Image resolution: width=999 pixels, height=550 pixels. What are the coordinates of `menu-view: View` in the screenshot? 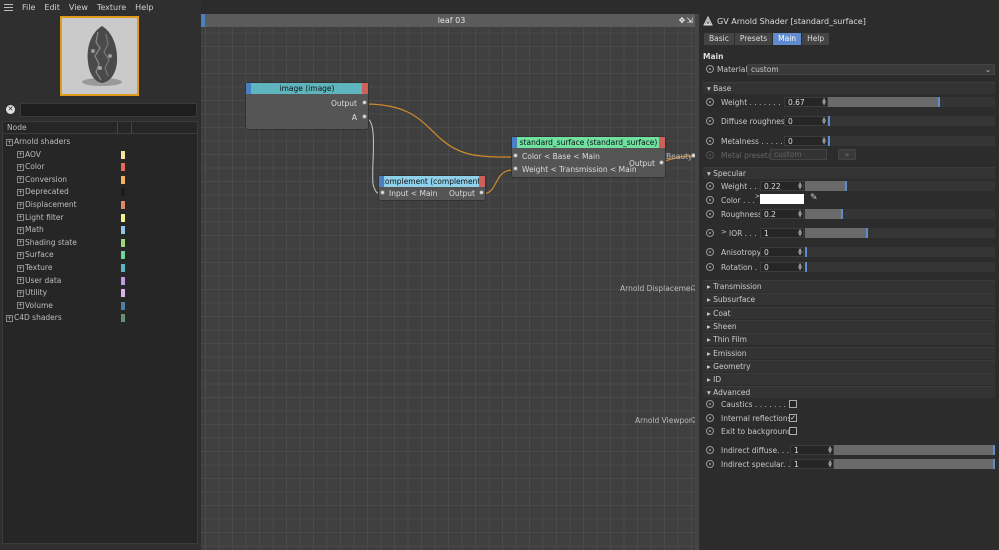 It's located at (78, 7).